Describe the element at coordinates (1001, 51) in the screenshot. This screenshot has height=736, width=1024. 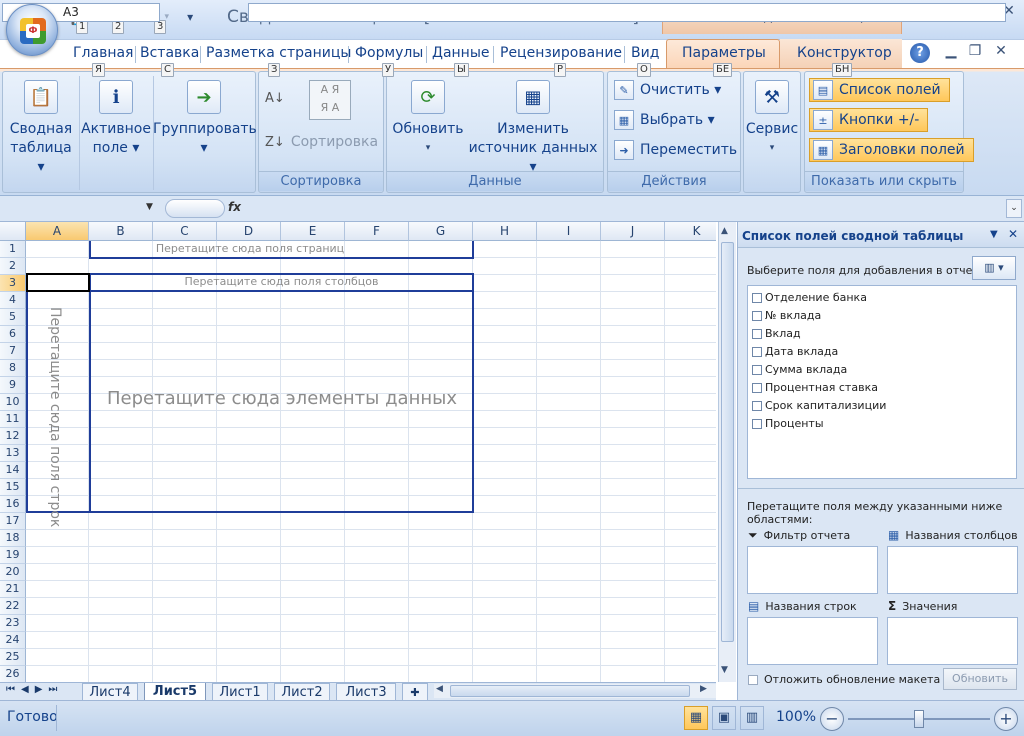
I see `ribbon-close-icon: ✕` at that location.